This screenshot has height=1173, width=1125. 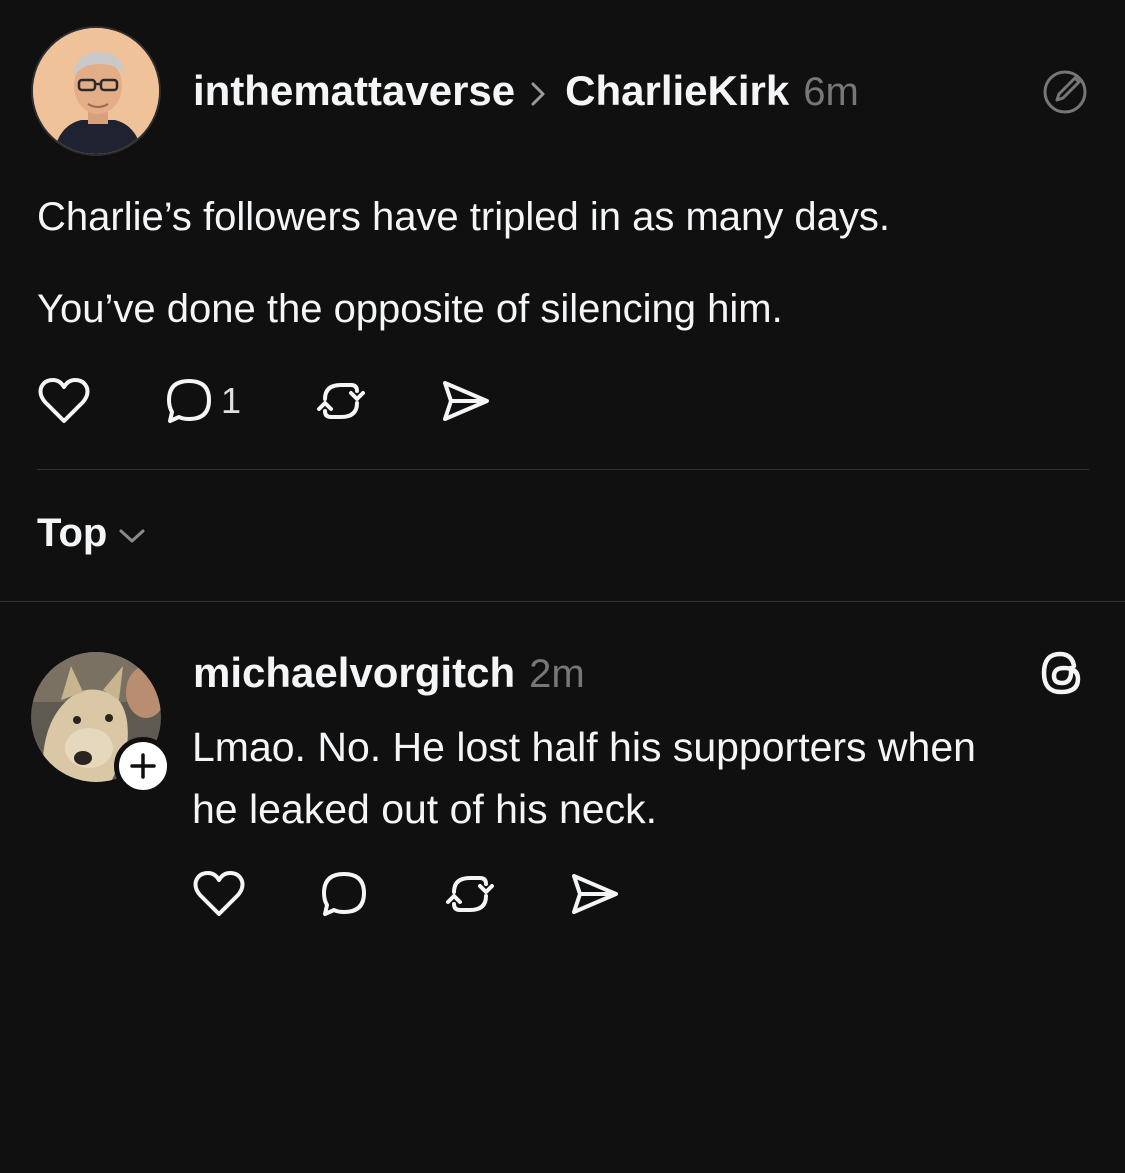 I want to click on edit-icon, so click(x=1065, y=94).